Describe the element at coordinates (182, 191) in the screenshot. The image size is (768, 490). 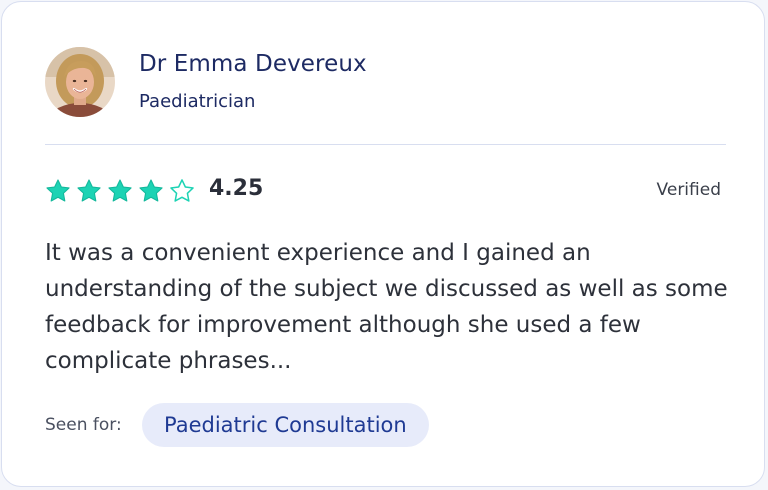
I see `star-empty-icon` at that location.